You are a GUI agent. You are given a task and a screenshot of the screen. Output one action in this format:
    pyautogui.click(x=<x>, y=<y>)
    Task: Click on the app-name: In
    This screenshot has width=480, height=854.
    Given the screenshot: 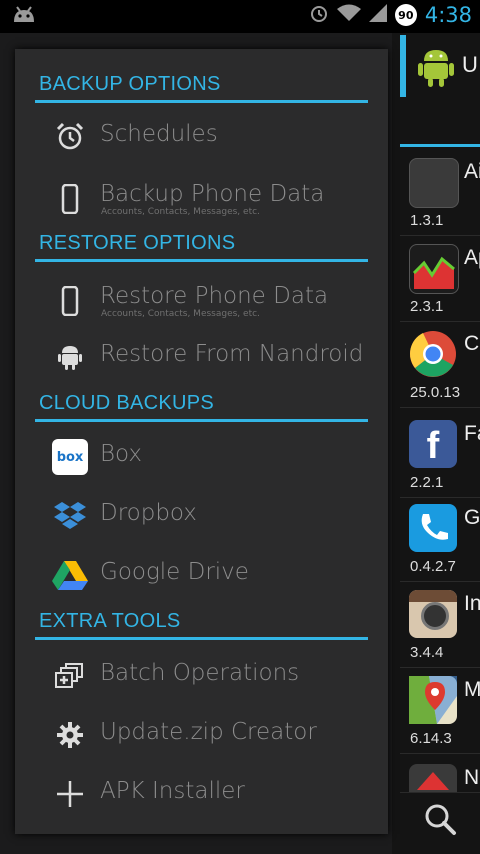 What is the action you would take?
    pyautogui.click(x=472, y=603)
    